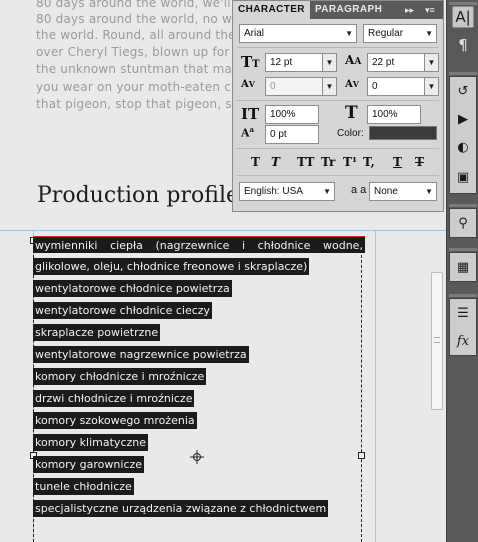 The width and height of the screenshot is (478, 542). What do you see at coordinates (243, 245) in the screenshot?
I see `selected-word: i` at bounding box center [243, 245].